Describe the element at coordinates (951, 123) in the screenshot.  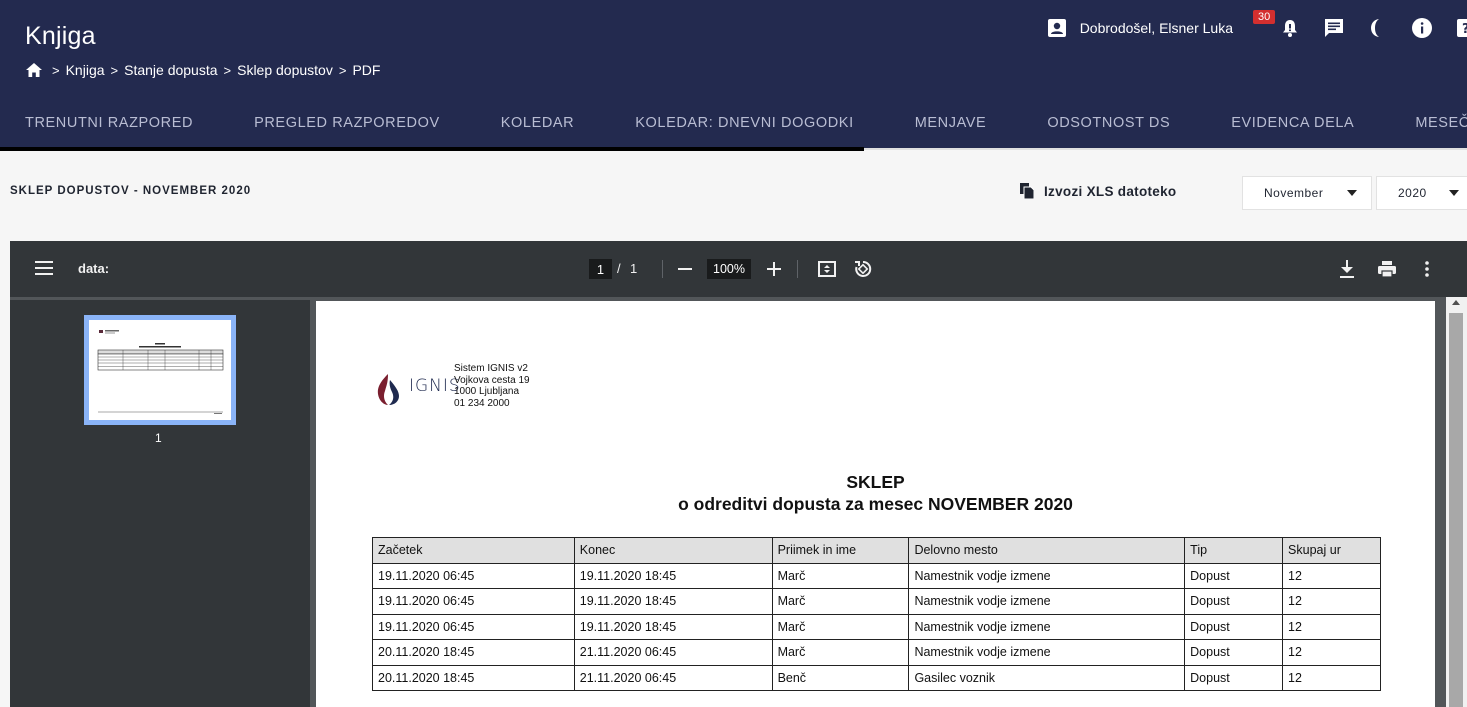
I see `tab-menjave: MENJAVE` at that location.